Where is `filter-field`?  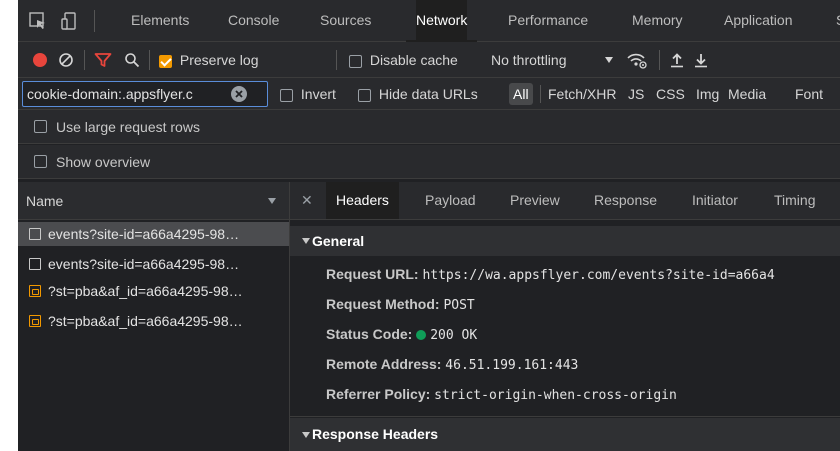
filter-field is located at coordinates (145, 94).